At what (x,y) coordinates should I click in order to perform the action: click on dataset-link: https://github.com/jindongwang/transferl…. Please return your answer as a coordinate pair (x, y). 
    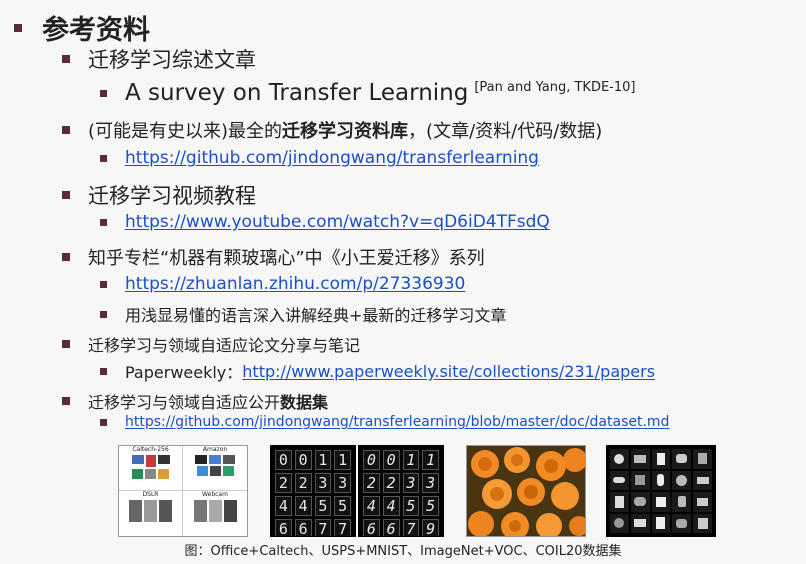
    Looking at the image, I should click on (397, 422).